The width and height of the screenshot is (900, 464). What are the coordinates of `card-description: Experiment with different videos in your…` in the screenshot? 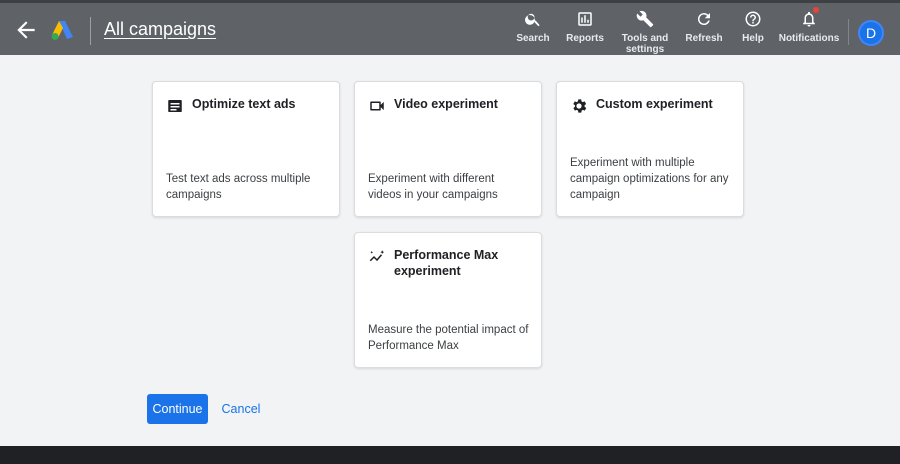 It's located at (433, 187).